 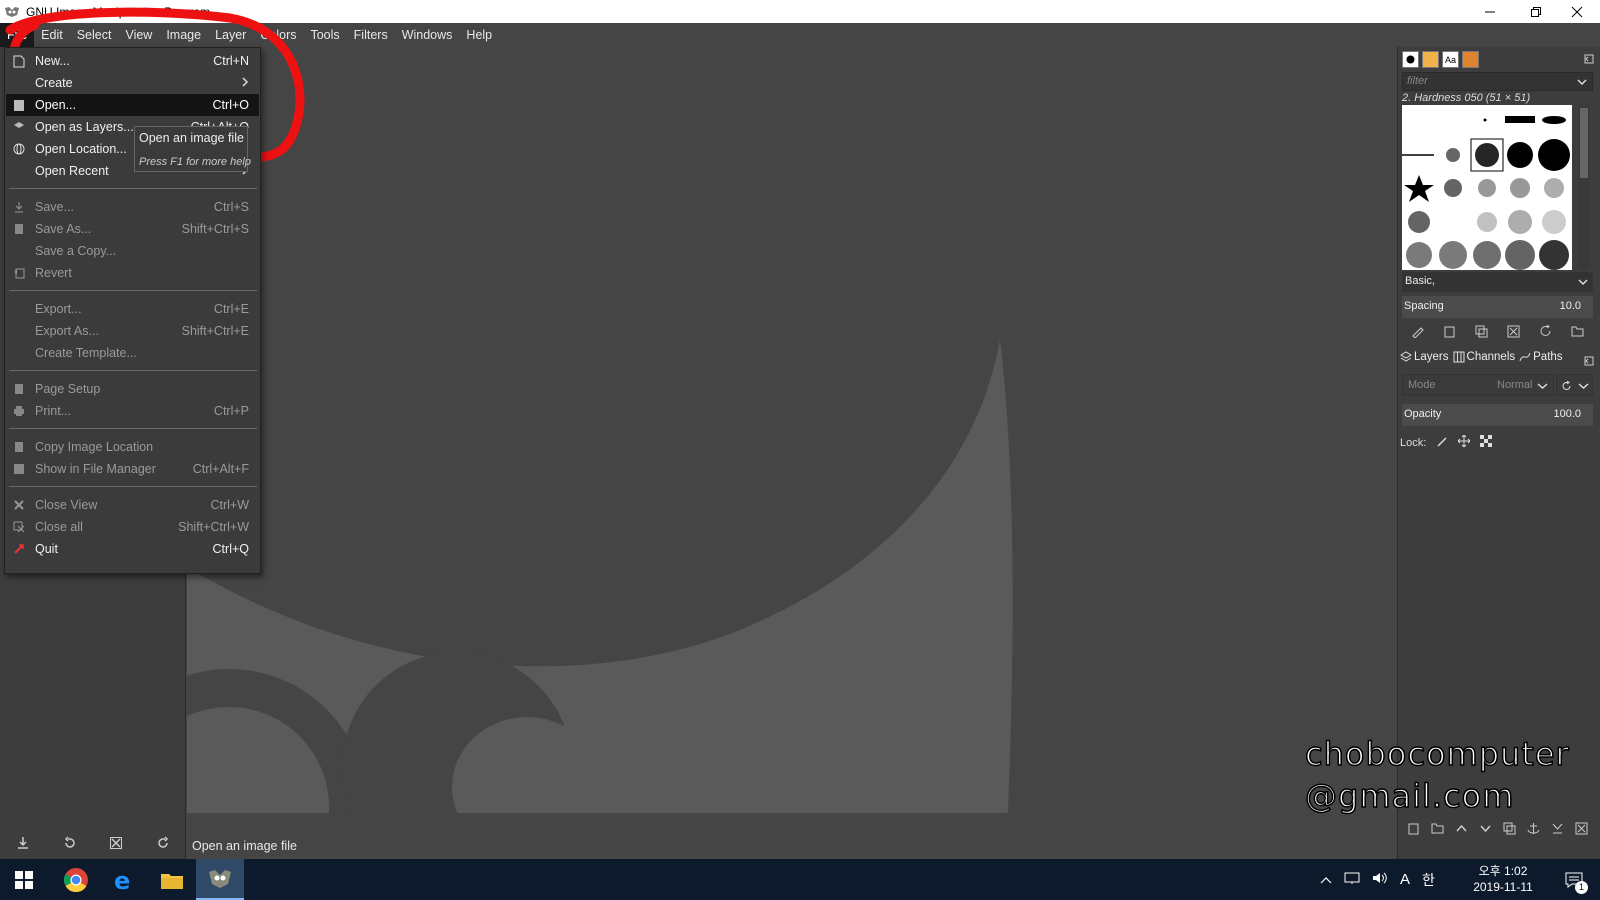 What do you see at coordinates (1487, 187) in the screenshot?
I see `brush-grid` at bounding box center [1487, 187].